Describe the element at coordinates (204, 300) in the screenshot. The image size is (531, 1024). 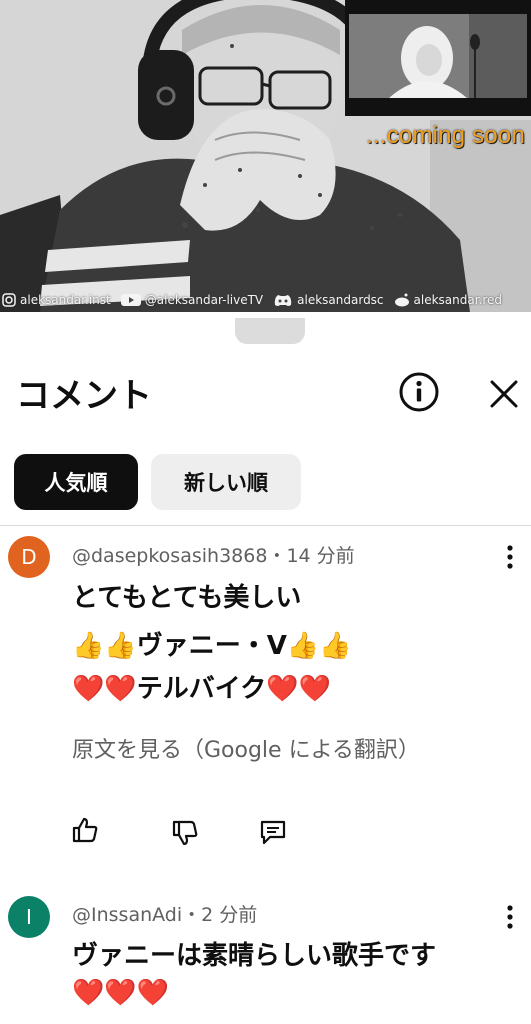
I see `watermark-youtube-text: @aleksandar-liveTV` at that location.